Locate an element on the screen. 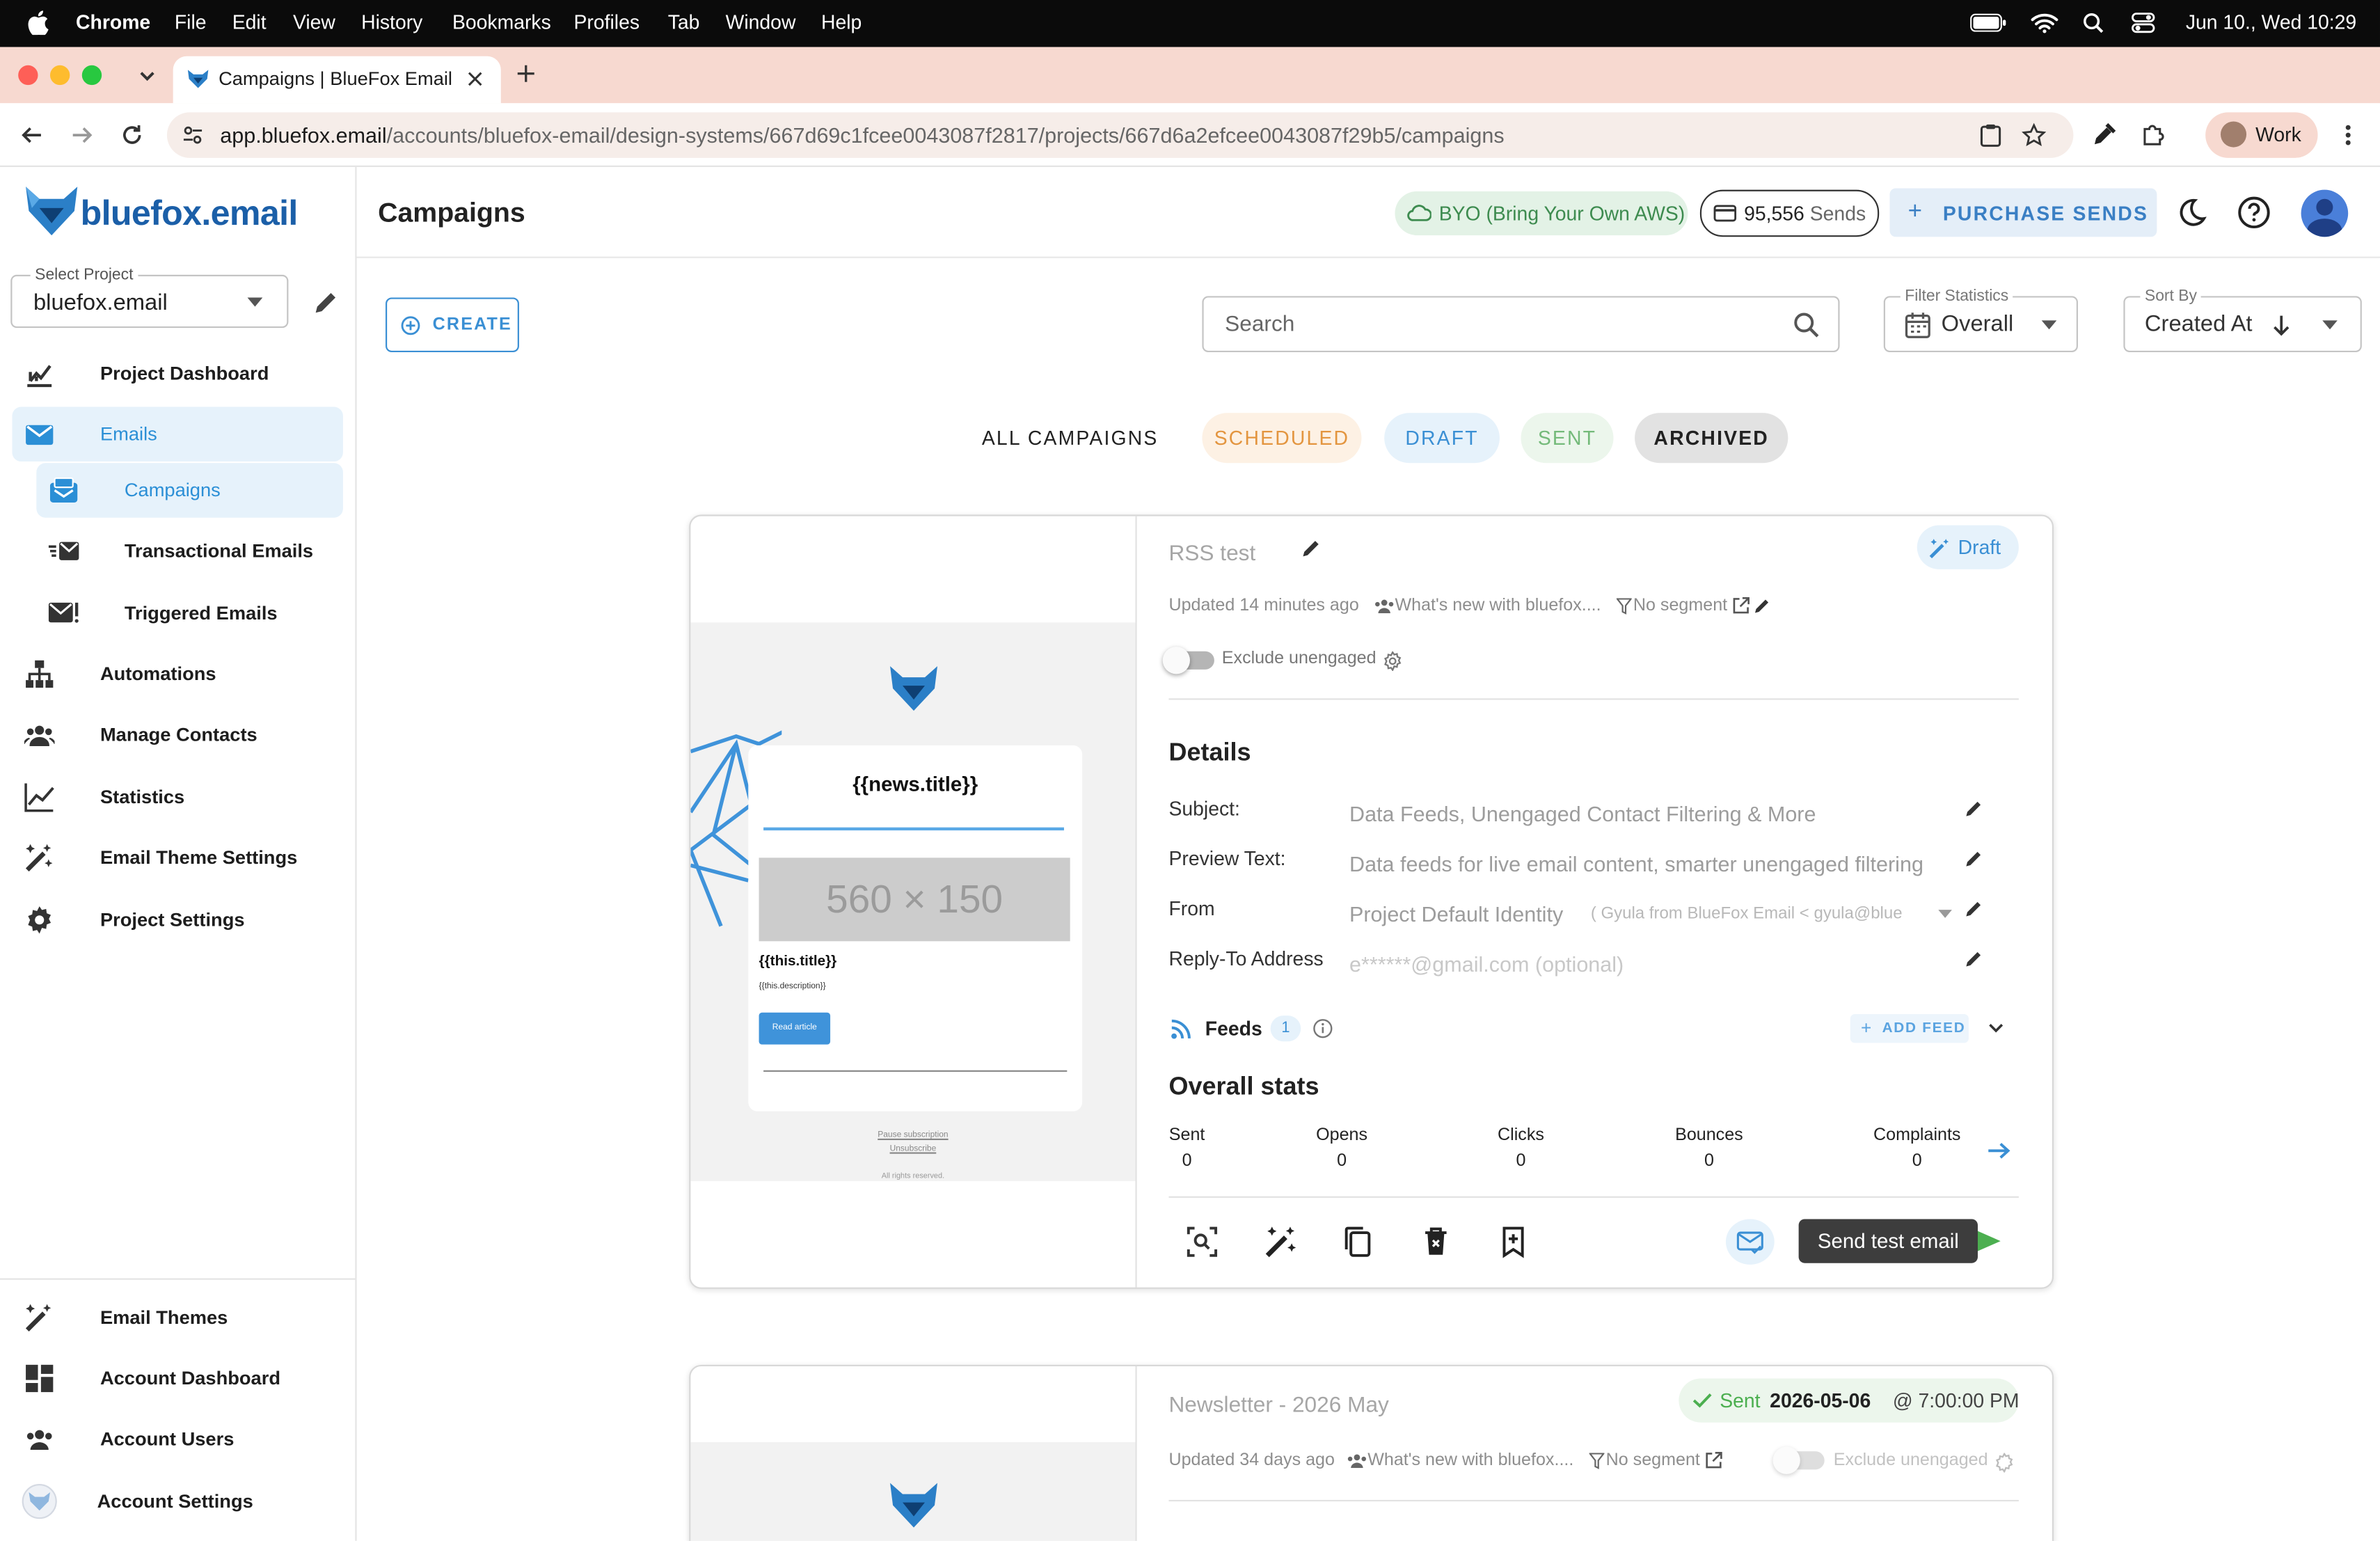 This screenshot has width=2380, height=1541. chrome-menu-icon is located at coordinates (2348, 135).